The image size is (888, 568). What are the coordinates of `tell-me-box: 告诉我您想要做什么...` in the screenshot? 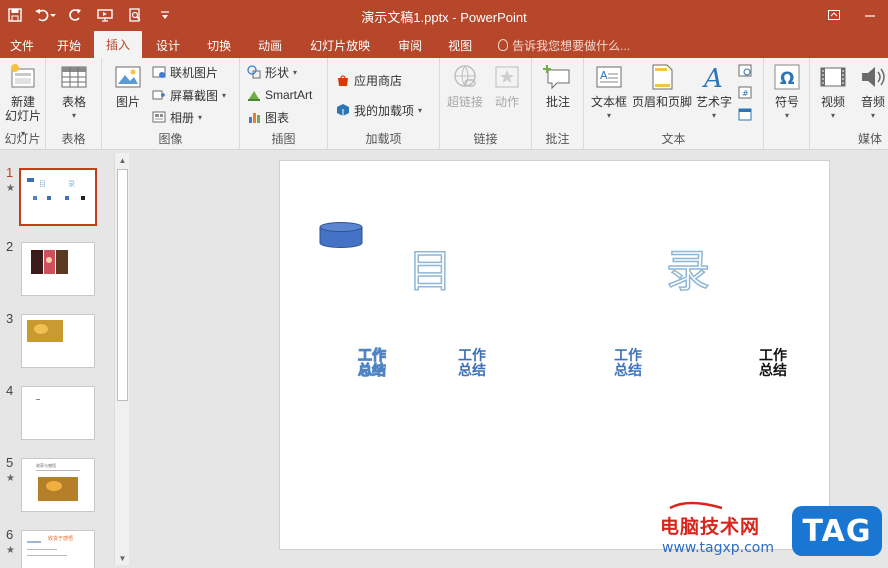 It's located at (557, 45).